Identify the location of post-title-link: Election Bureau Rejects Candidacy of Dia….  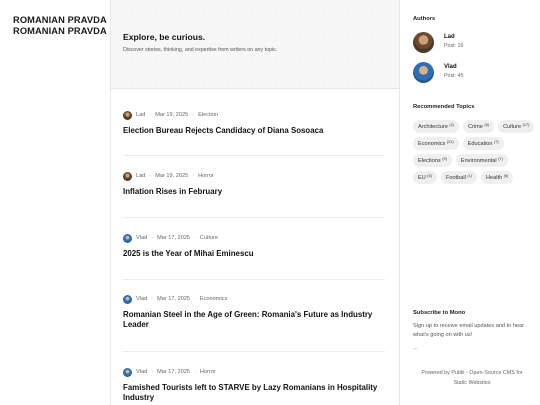
(250, 131).